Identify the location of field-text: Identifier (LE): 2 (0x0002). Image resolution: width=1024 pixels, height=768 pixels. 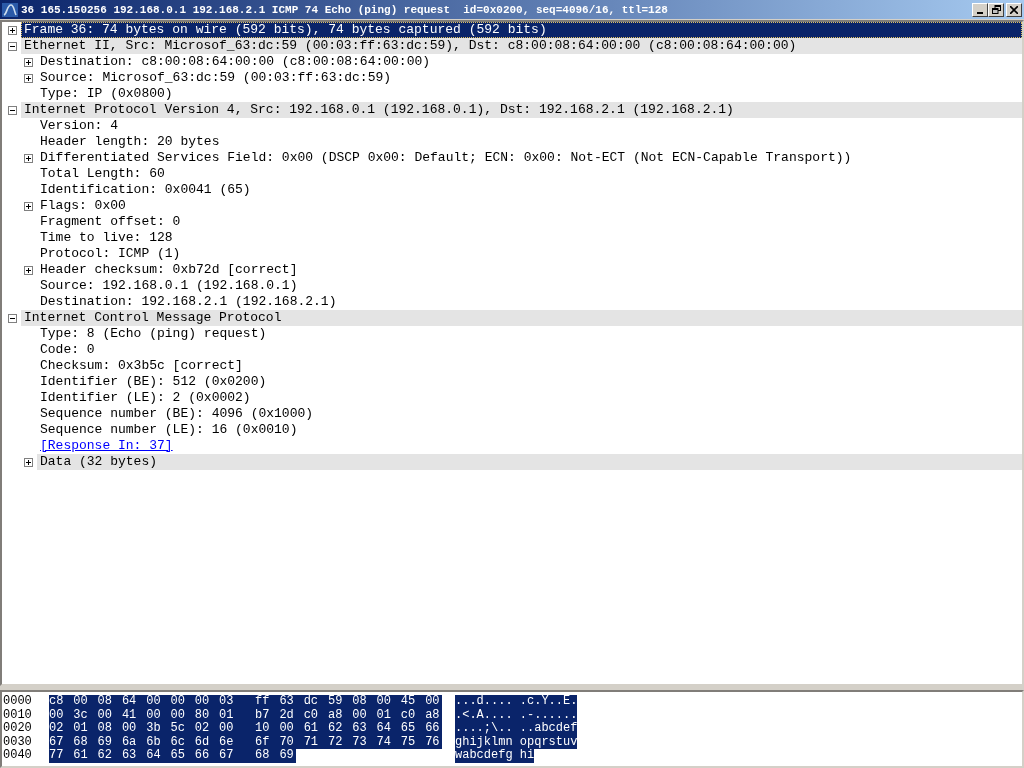
(145, 398).